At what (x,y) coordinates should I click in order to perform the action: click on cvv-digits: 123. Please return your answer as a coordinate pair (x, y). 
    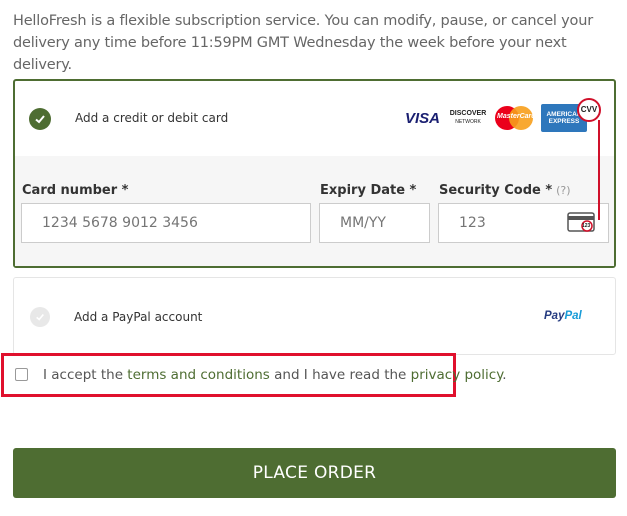
    Looking at the image, I should click on (586, 226).